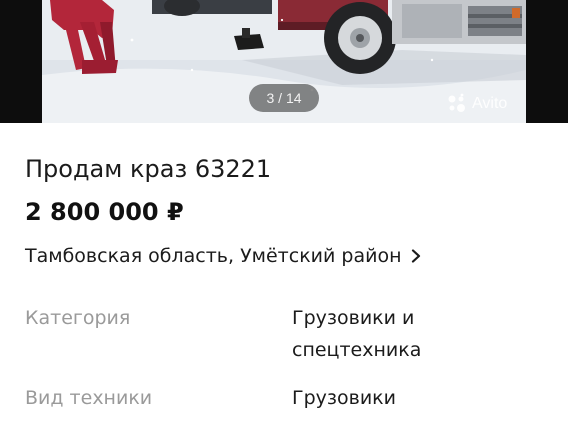 The width and height of the screenshot is (568, 426). Describe the element at coordinates (415, 256) in the screenshot. I see `chevron-right-icon` at that location.